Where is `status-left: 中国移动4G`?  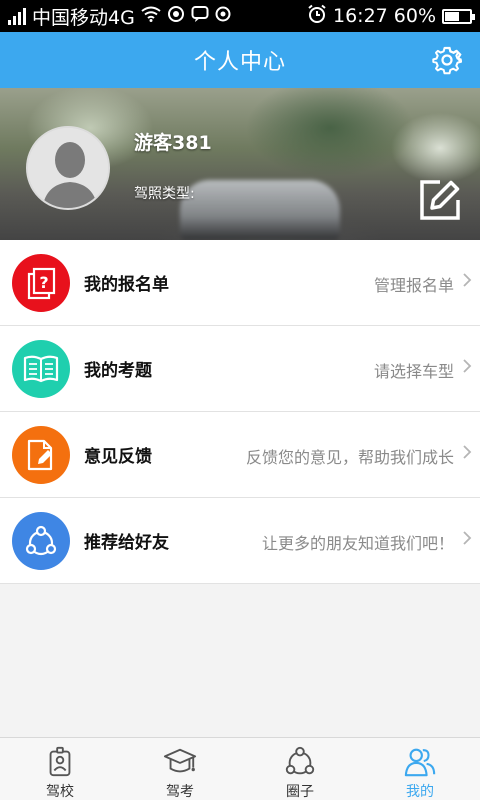 status-left: 中国移动4G is located at coordinates (119, 16).